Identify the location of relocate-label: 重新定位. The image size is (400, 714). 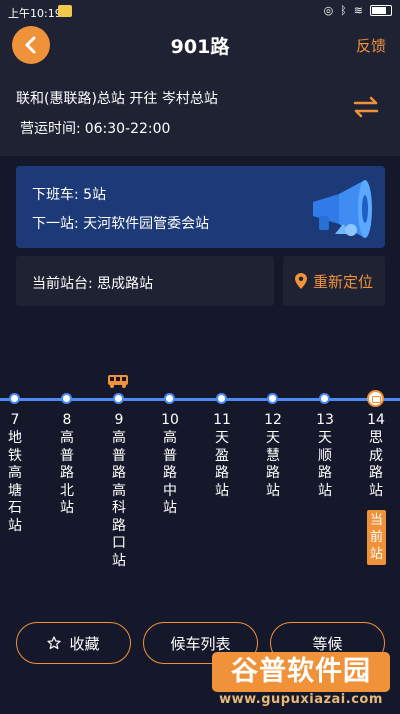
(342, 281).